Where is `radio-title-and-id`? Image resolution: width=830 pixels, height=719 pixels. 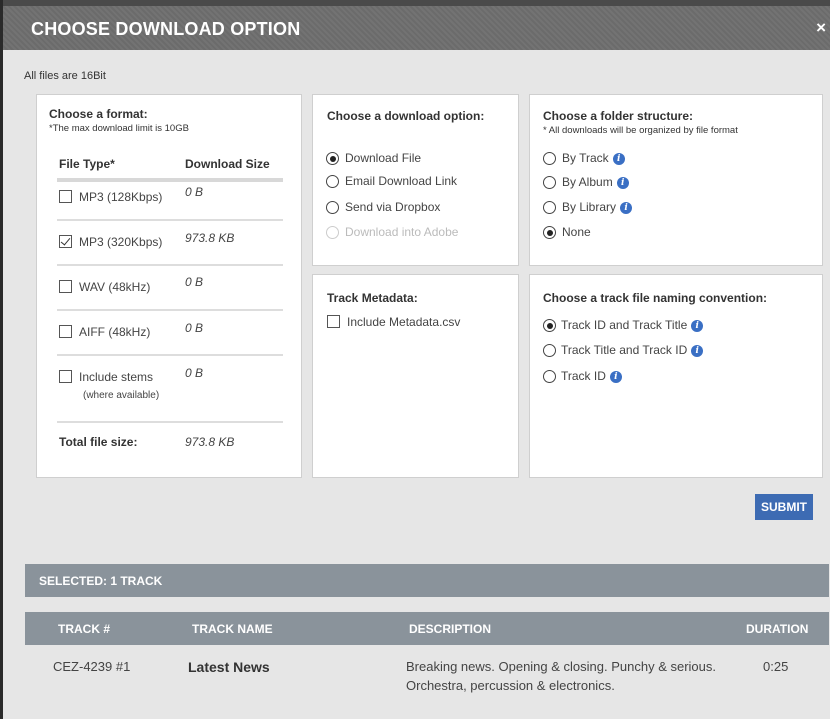
radio-title-and-id is located at coordinates (549, 350).